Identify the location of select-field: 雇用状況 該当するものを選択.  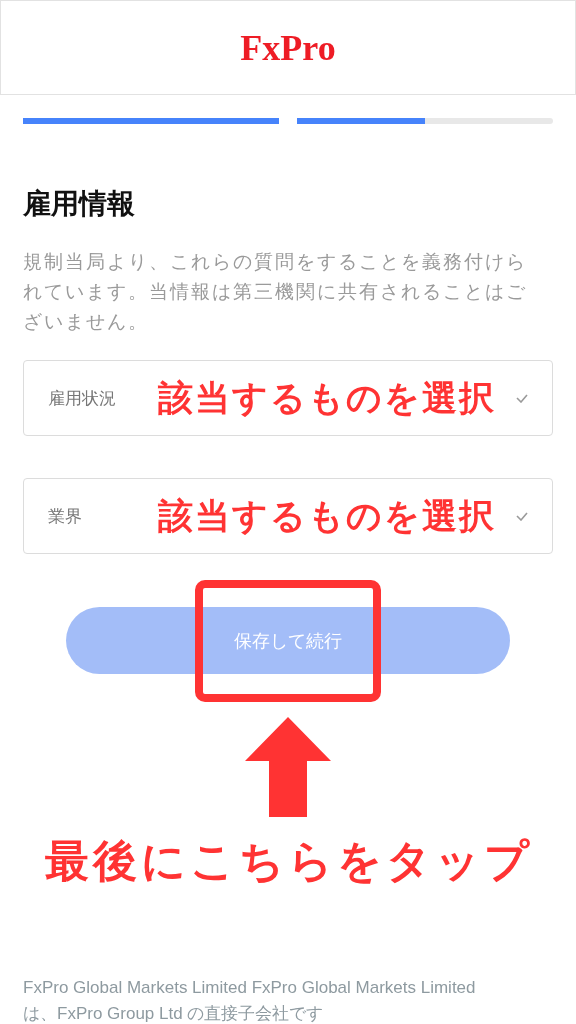
(288, 398).